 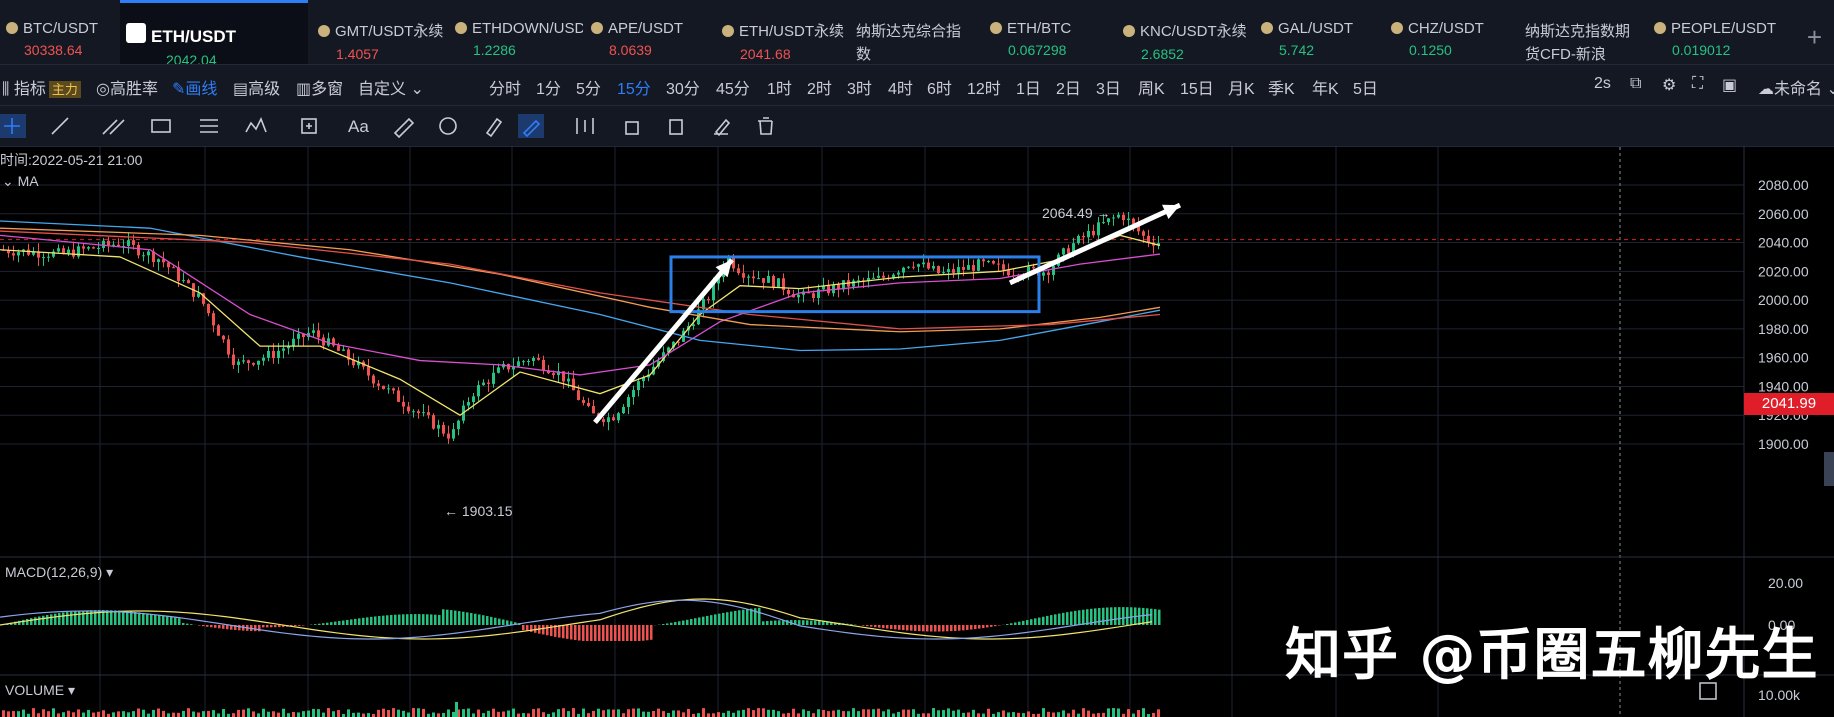 I want to click on interval-1时: 1时, so click(x=779, y=87).